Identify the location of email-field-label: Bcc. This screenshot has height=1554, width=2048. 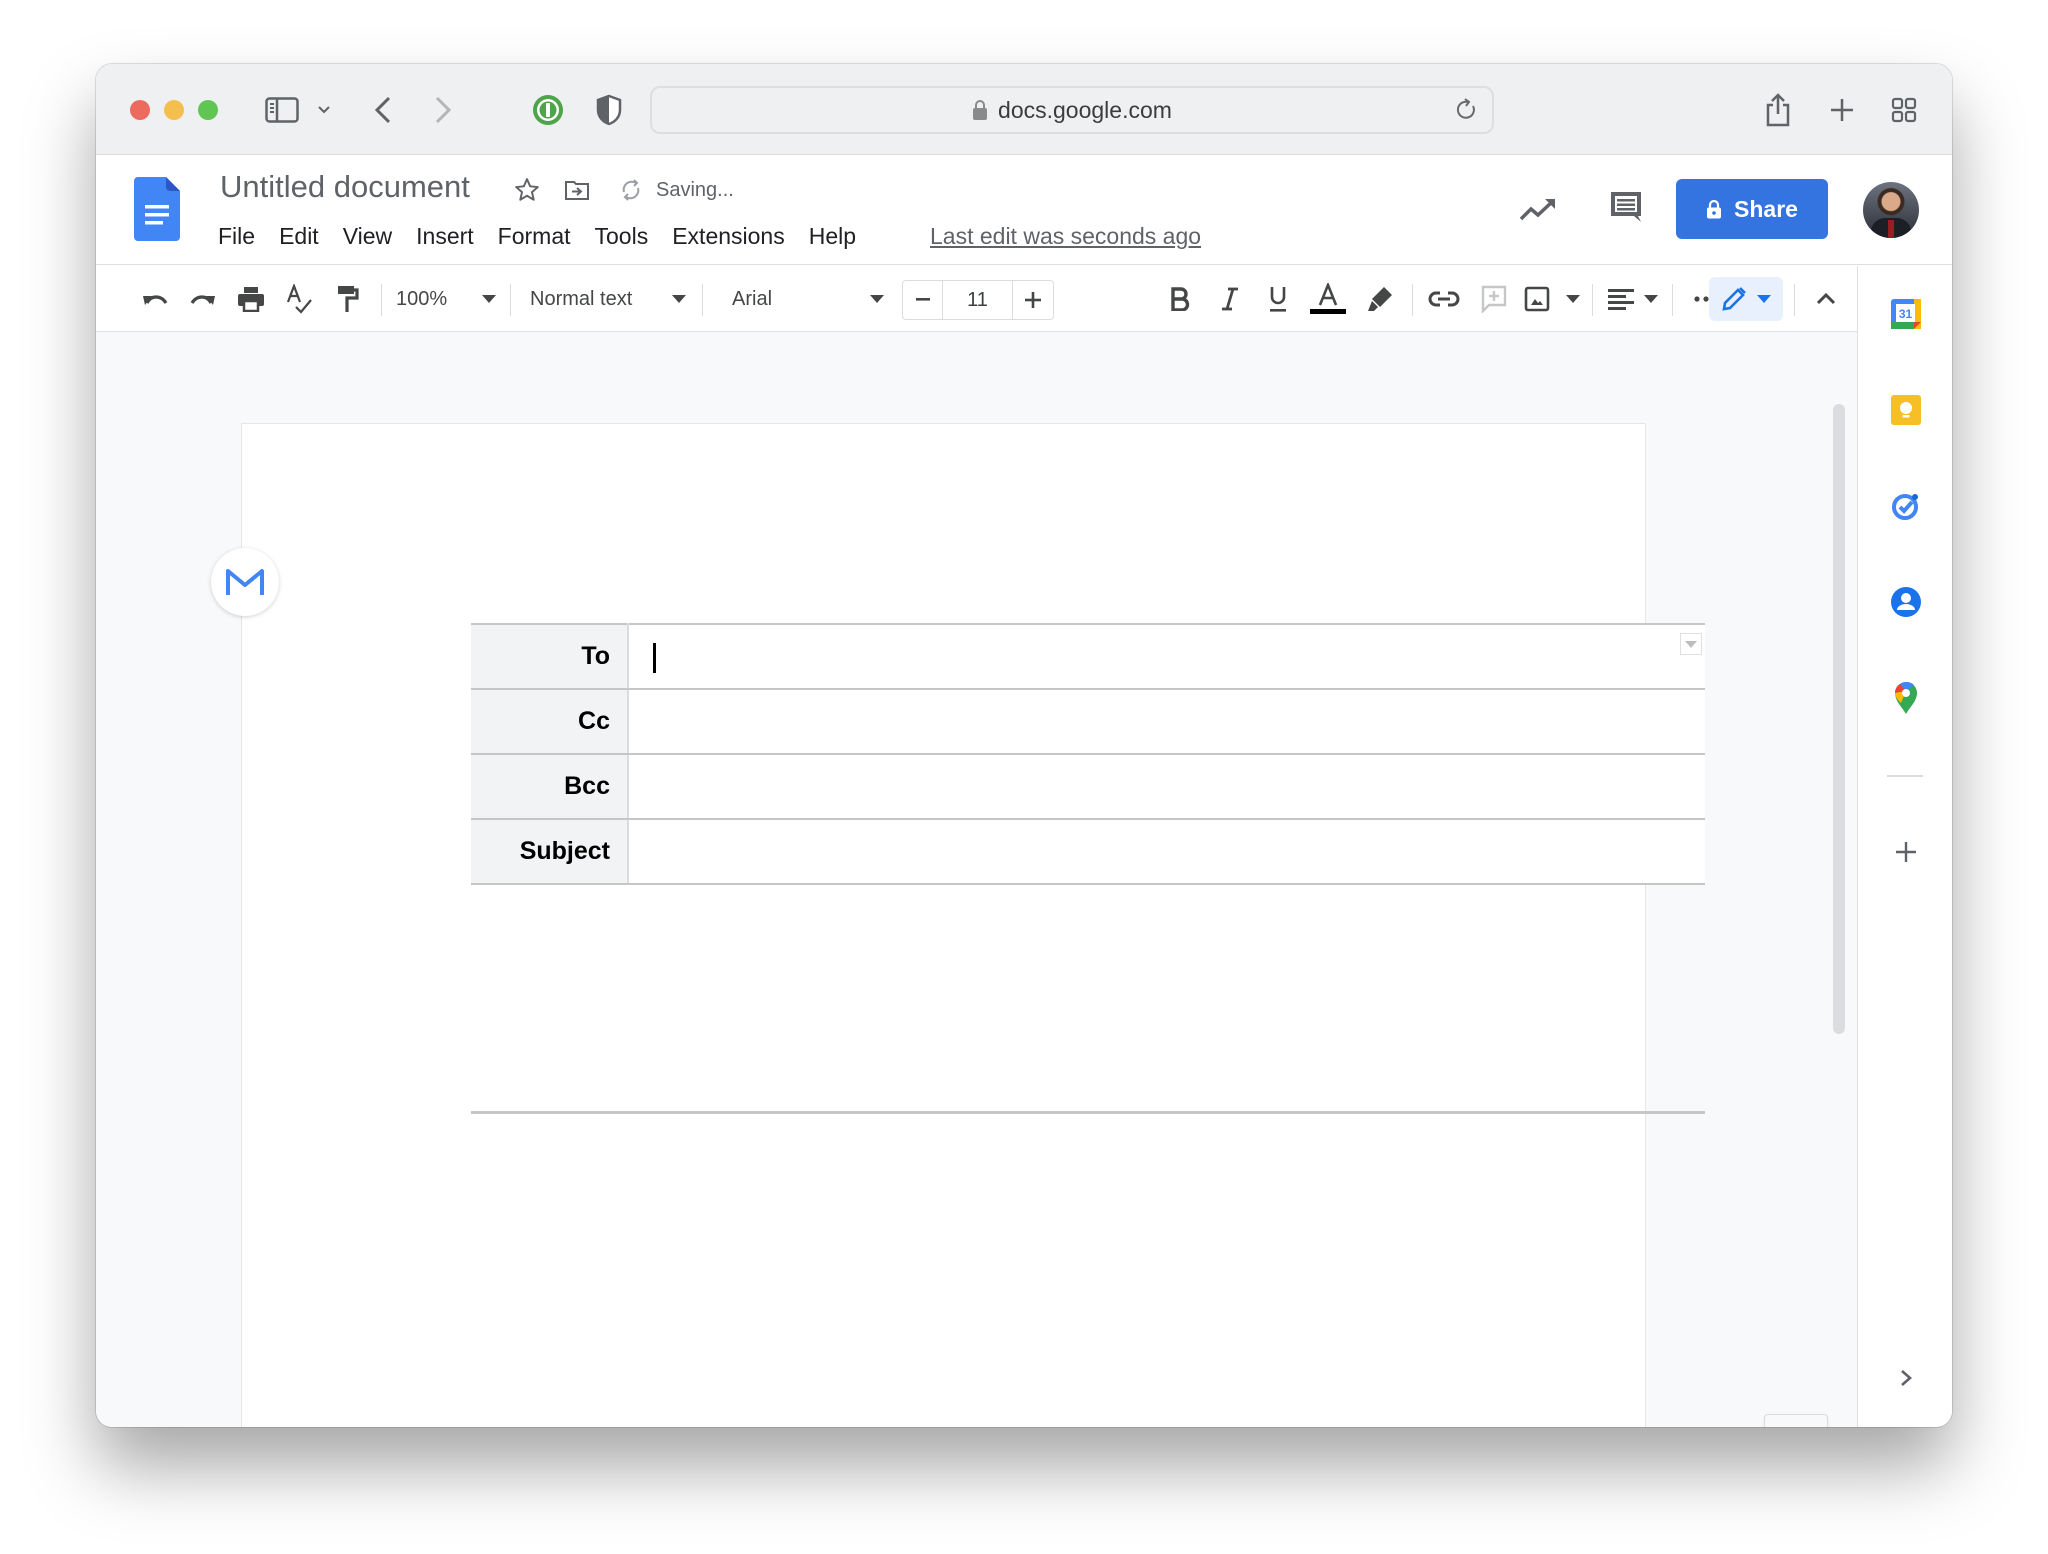
(550, 786).